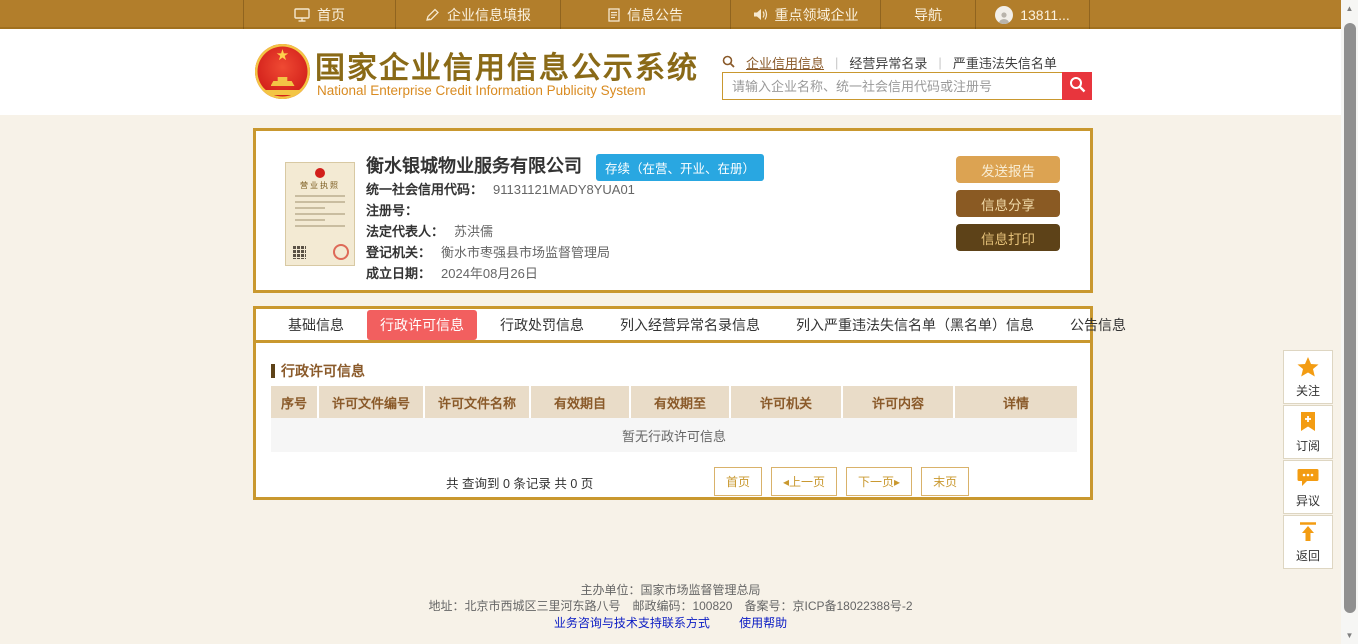 The image size is (1358, 644). Describe the element at coordinates (738, 481) in the screenshot. I see `first-page-button: 首页` at that location.